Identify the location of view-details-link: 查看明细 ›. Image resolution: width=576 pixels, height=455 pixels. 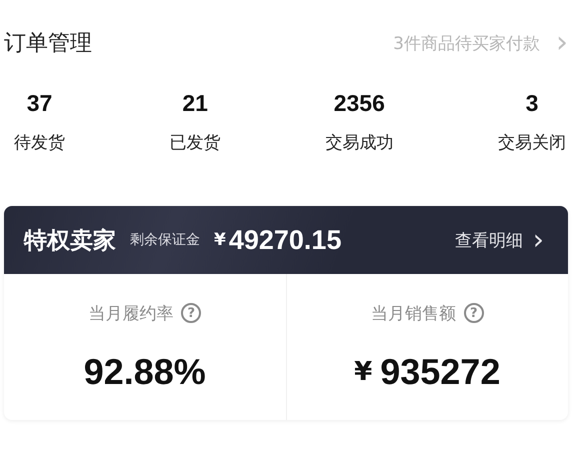
(499, 240).